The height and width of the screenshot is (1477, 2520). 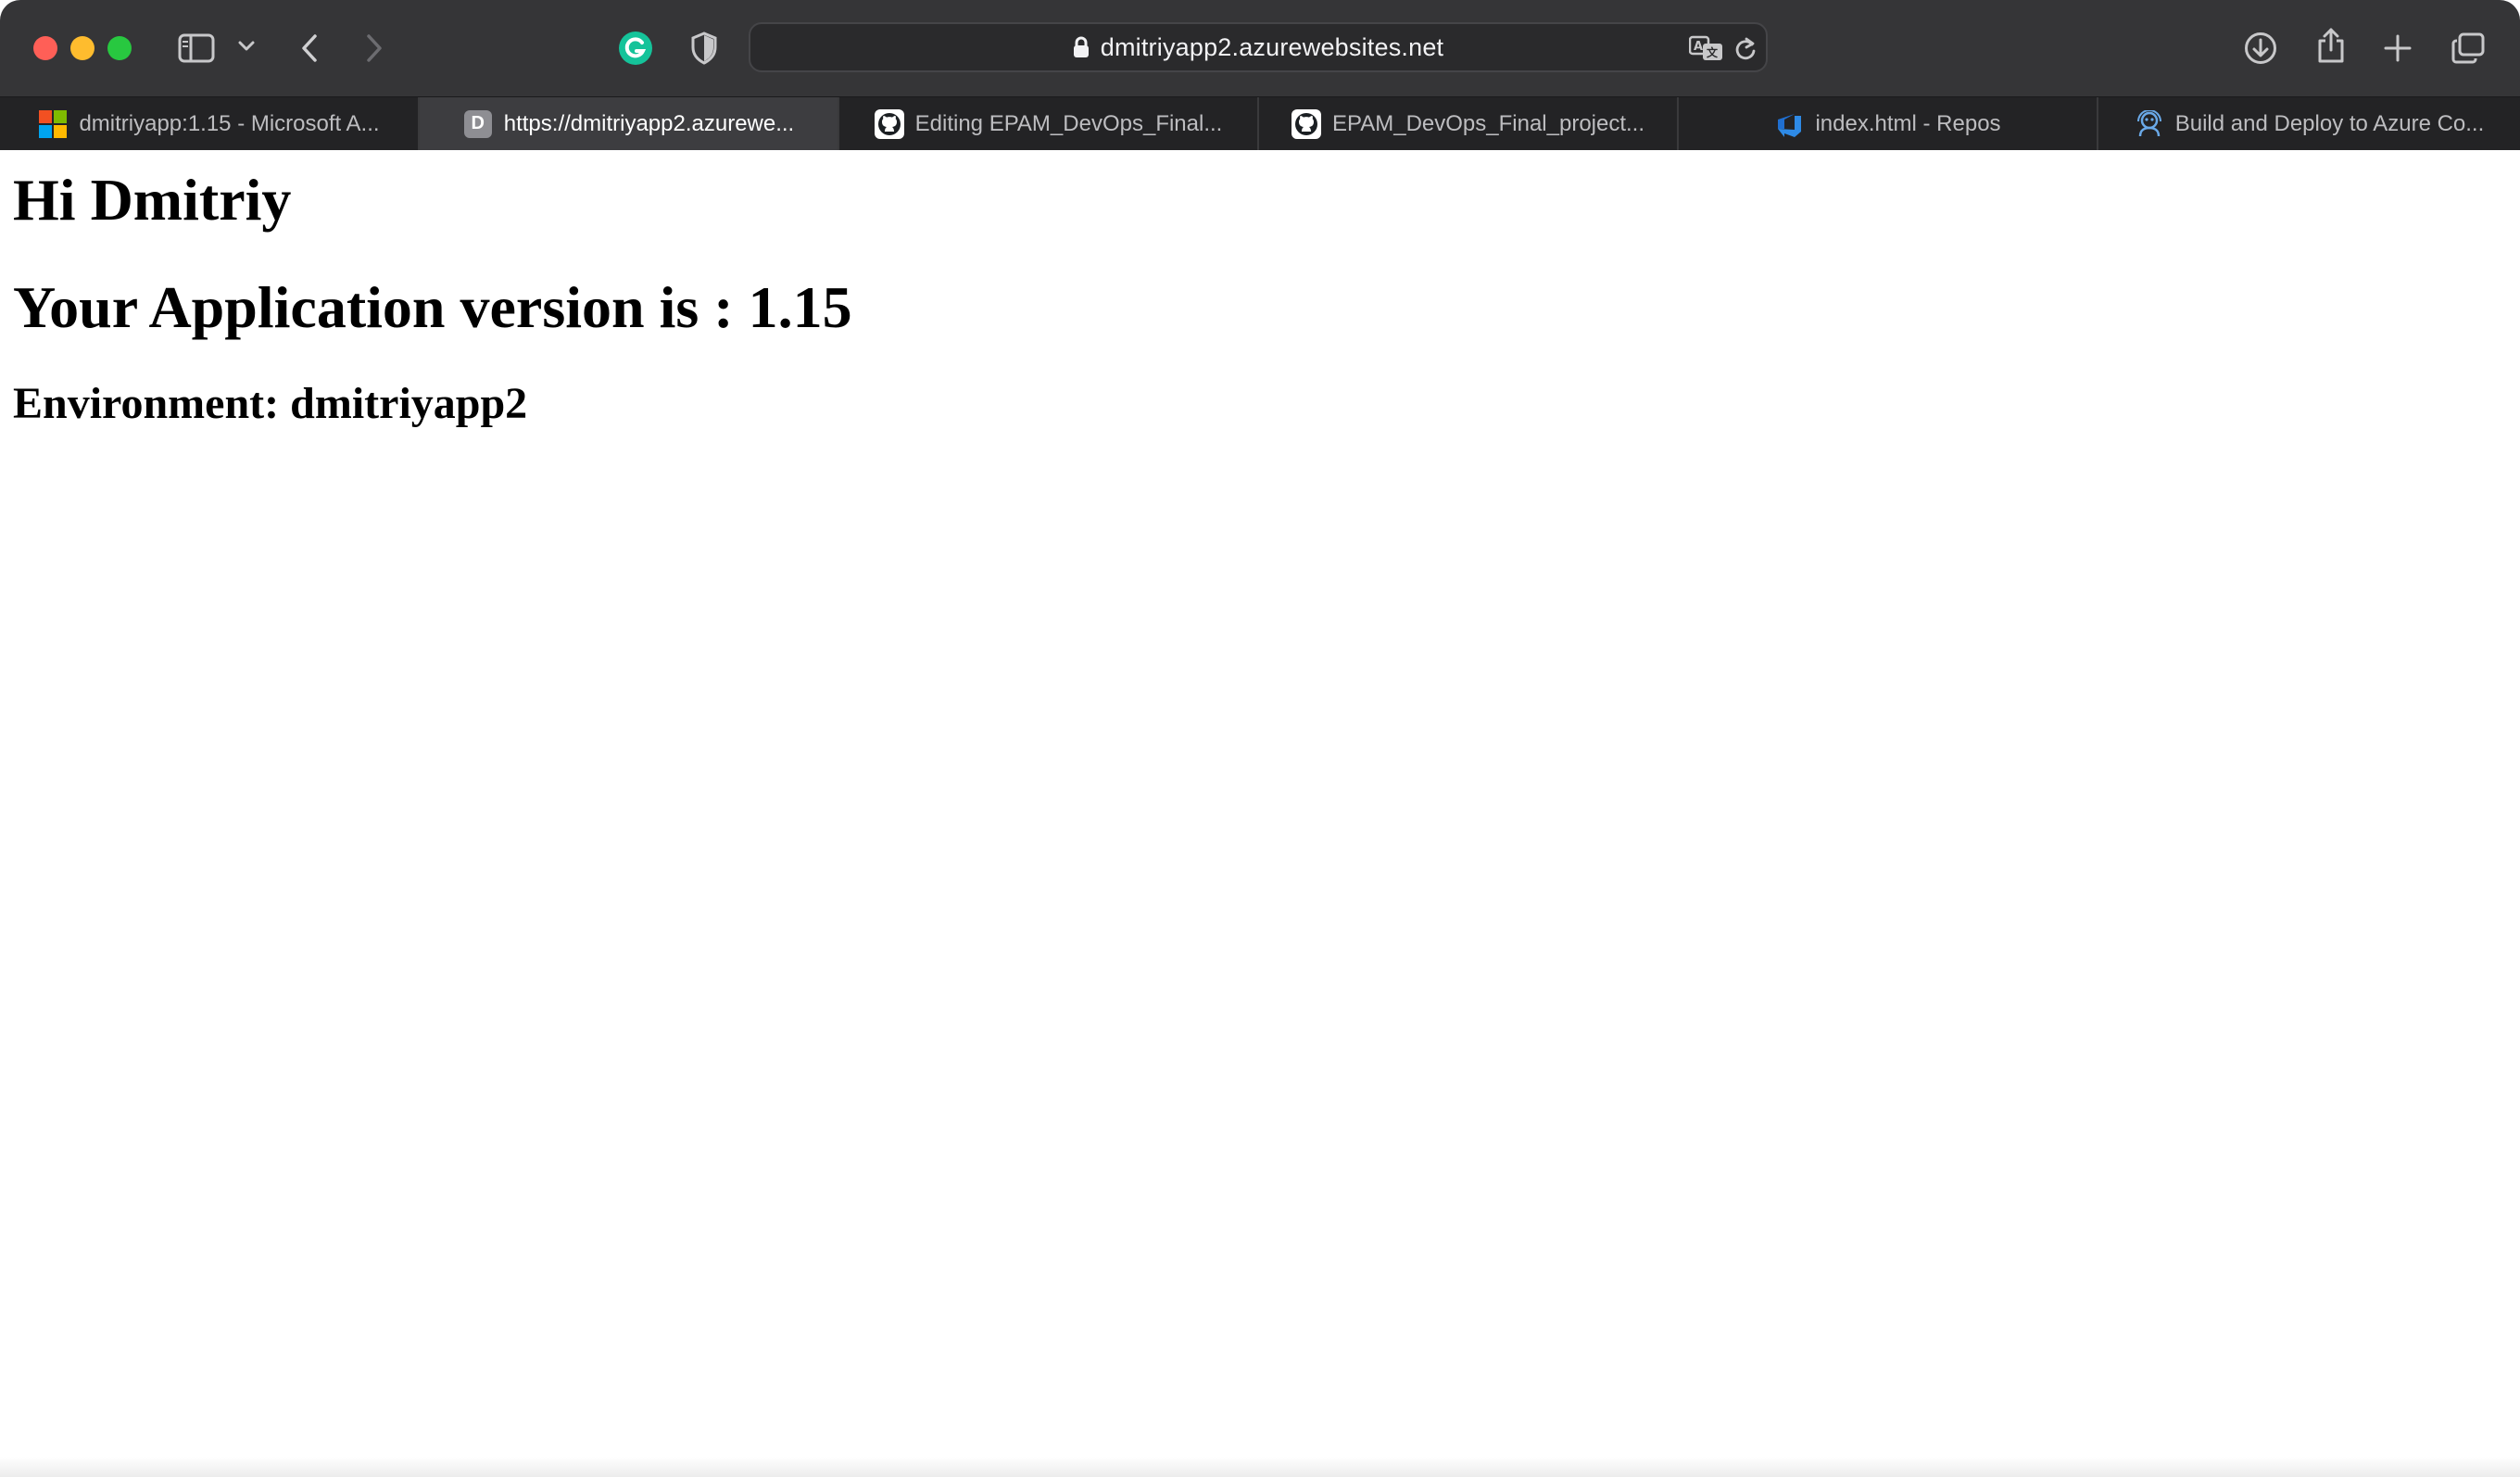 I want to click on browser-toolbar: dmitriyapp2.azurewebsites.net A 文, so click(x=1260, y=48).